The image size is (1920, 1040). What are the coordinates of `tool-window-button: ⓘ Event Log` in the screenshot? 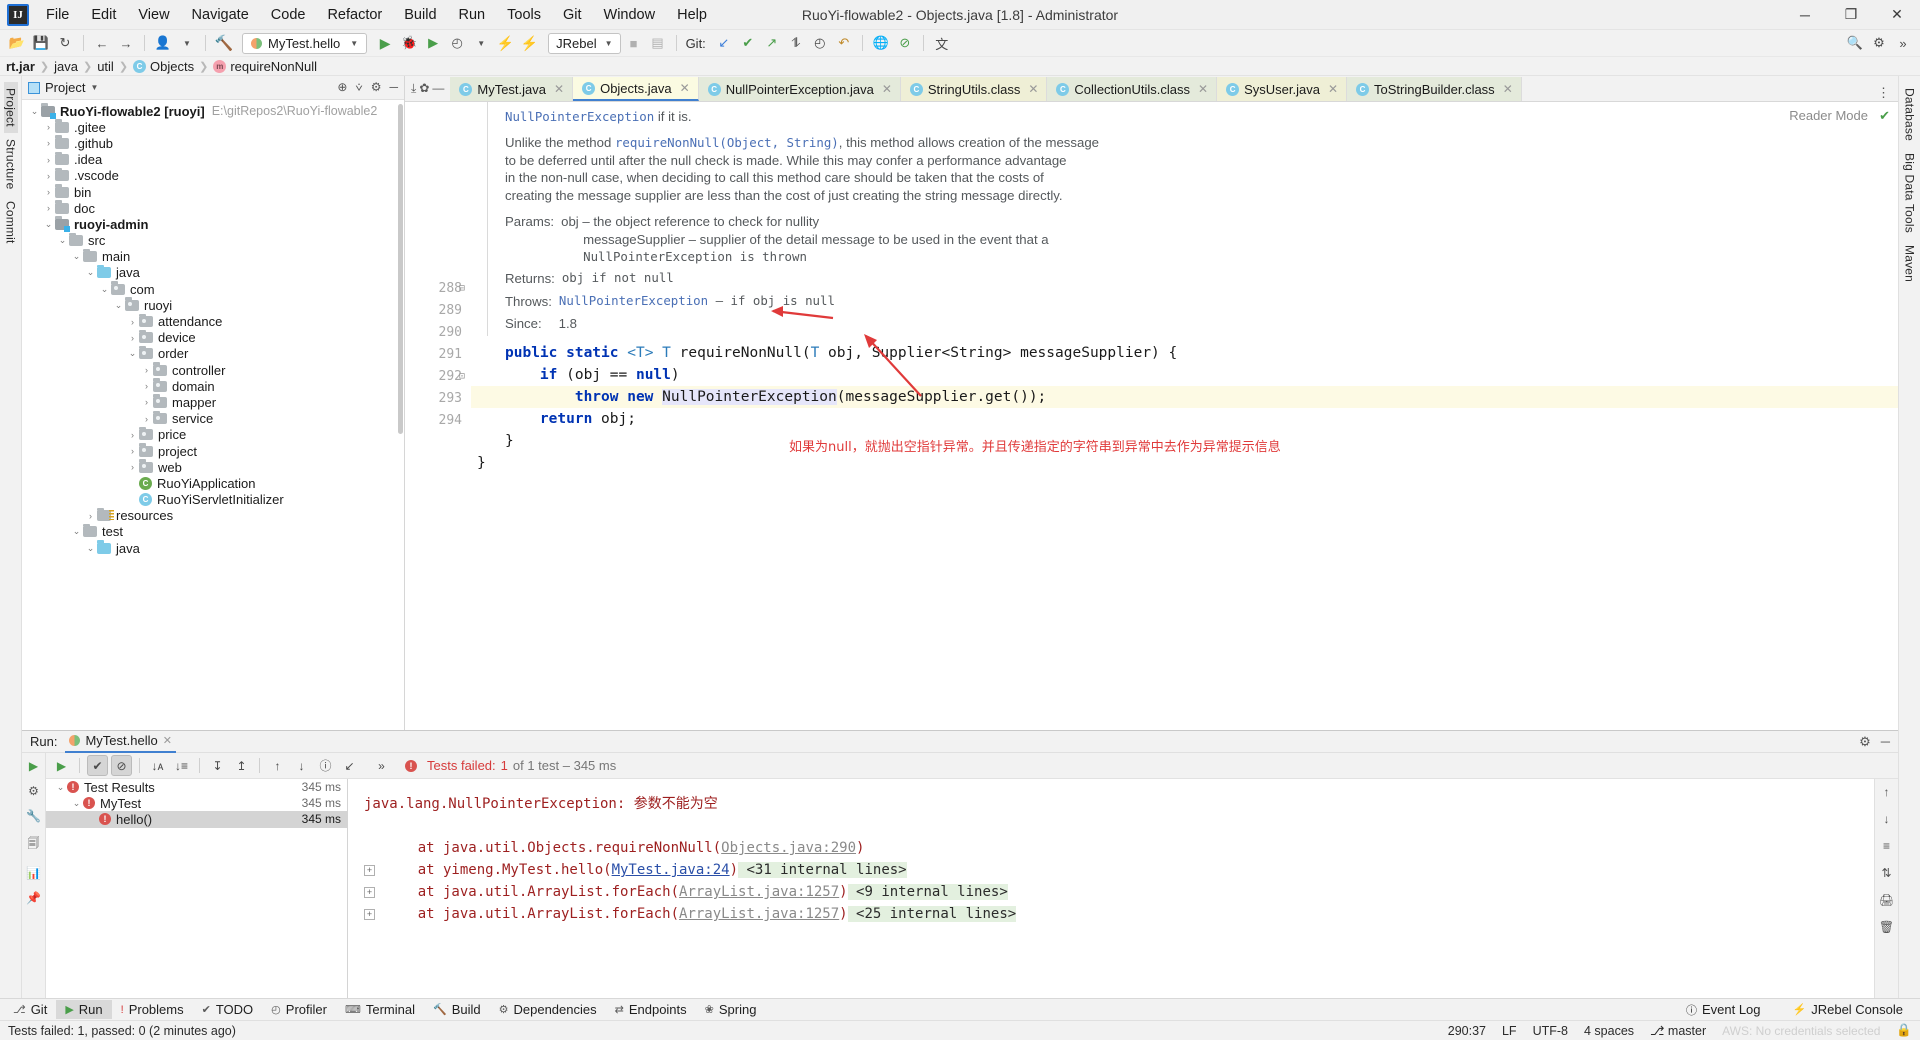 It's located at (1723, 1010).